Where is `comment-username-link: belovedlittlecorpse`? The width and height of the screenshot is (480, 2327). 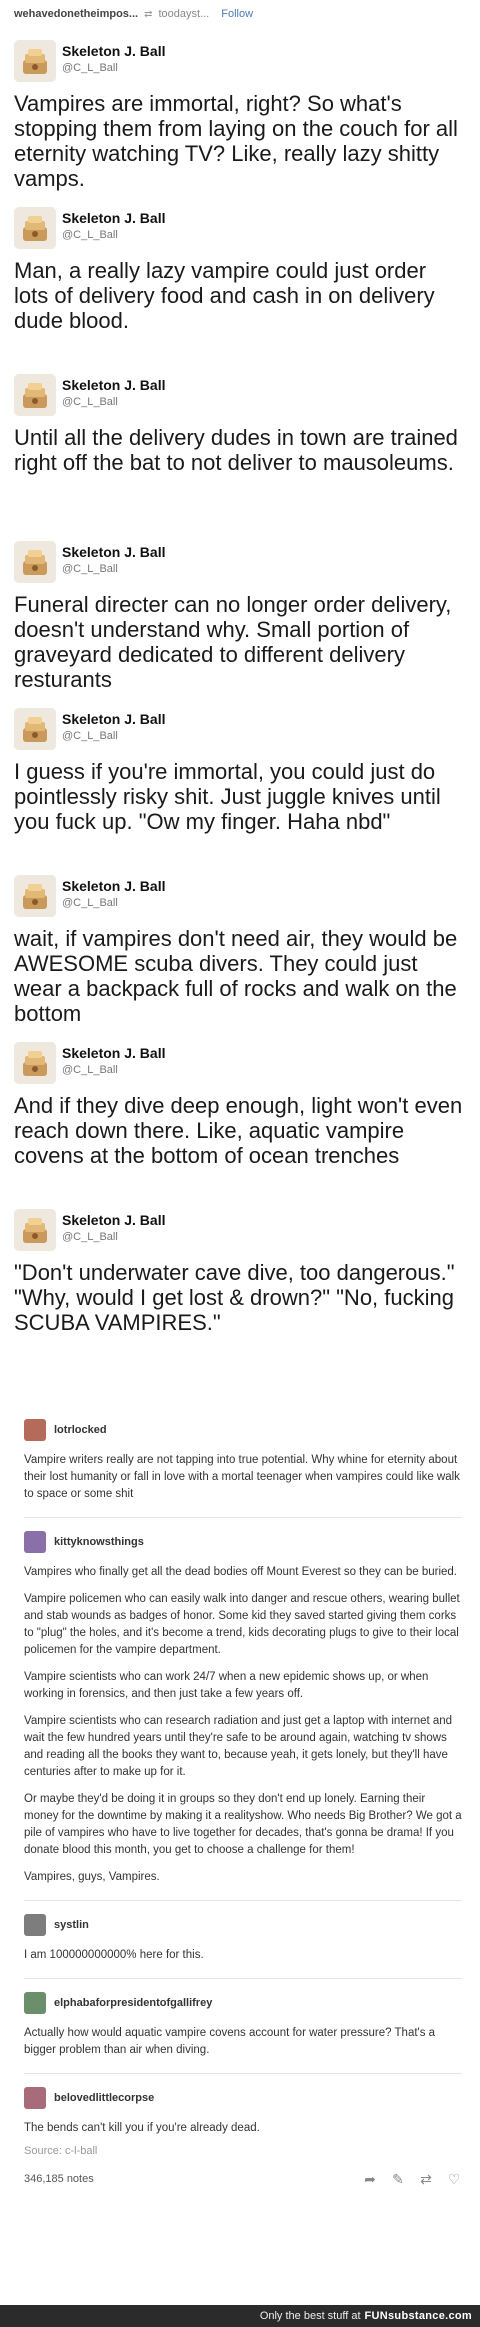 comment-username-link: belovedlittlecorpse is located at coordinates (104, 2098).